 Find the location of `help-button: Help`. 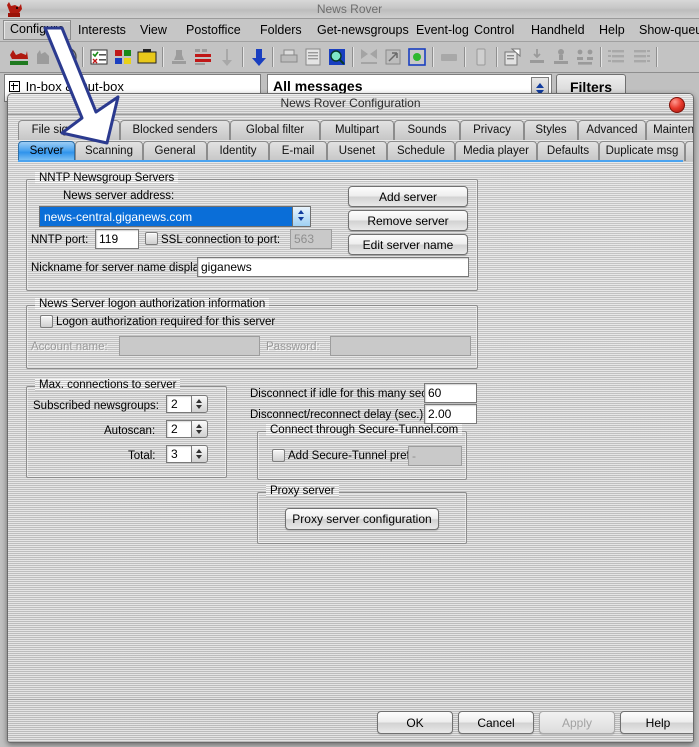

help-button: Help is located at coordinates (656, 722).